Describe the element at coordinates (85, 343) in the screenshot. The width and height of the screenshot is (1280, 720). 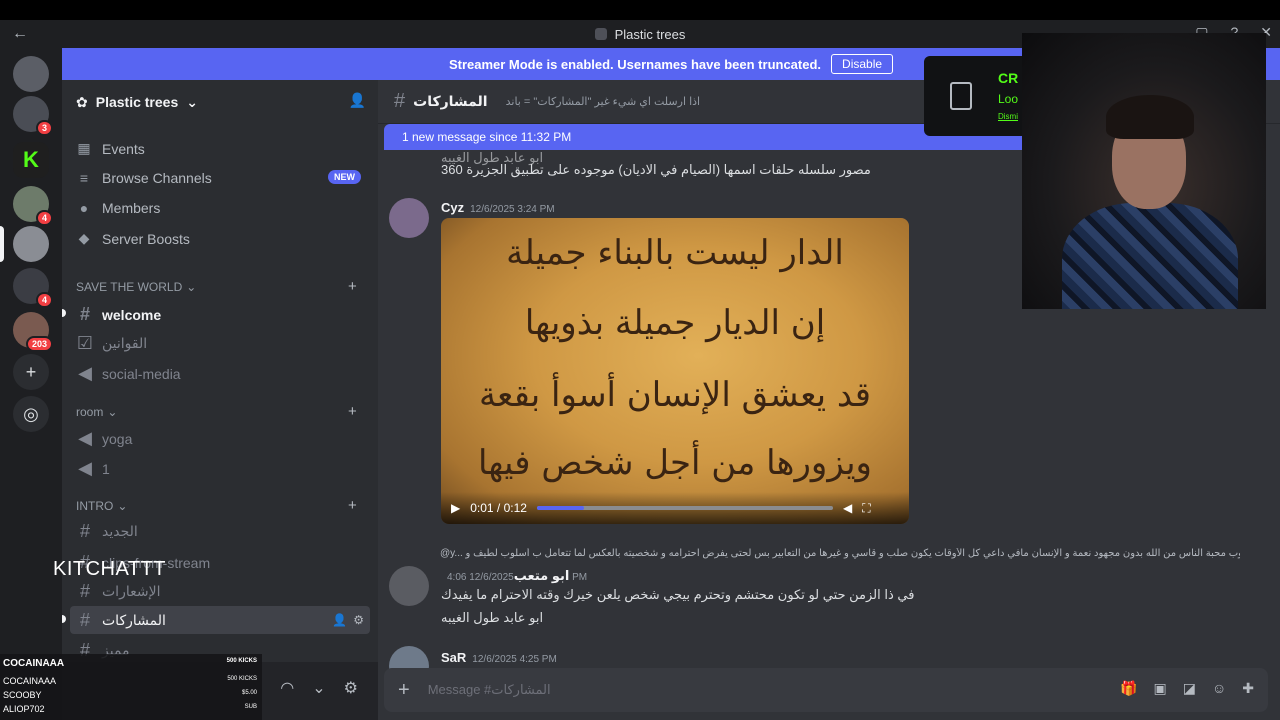
I see `rules-icon: ☑` at that location.